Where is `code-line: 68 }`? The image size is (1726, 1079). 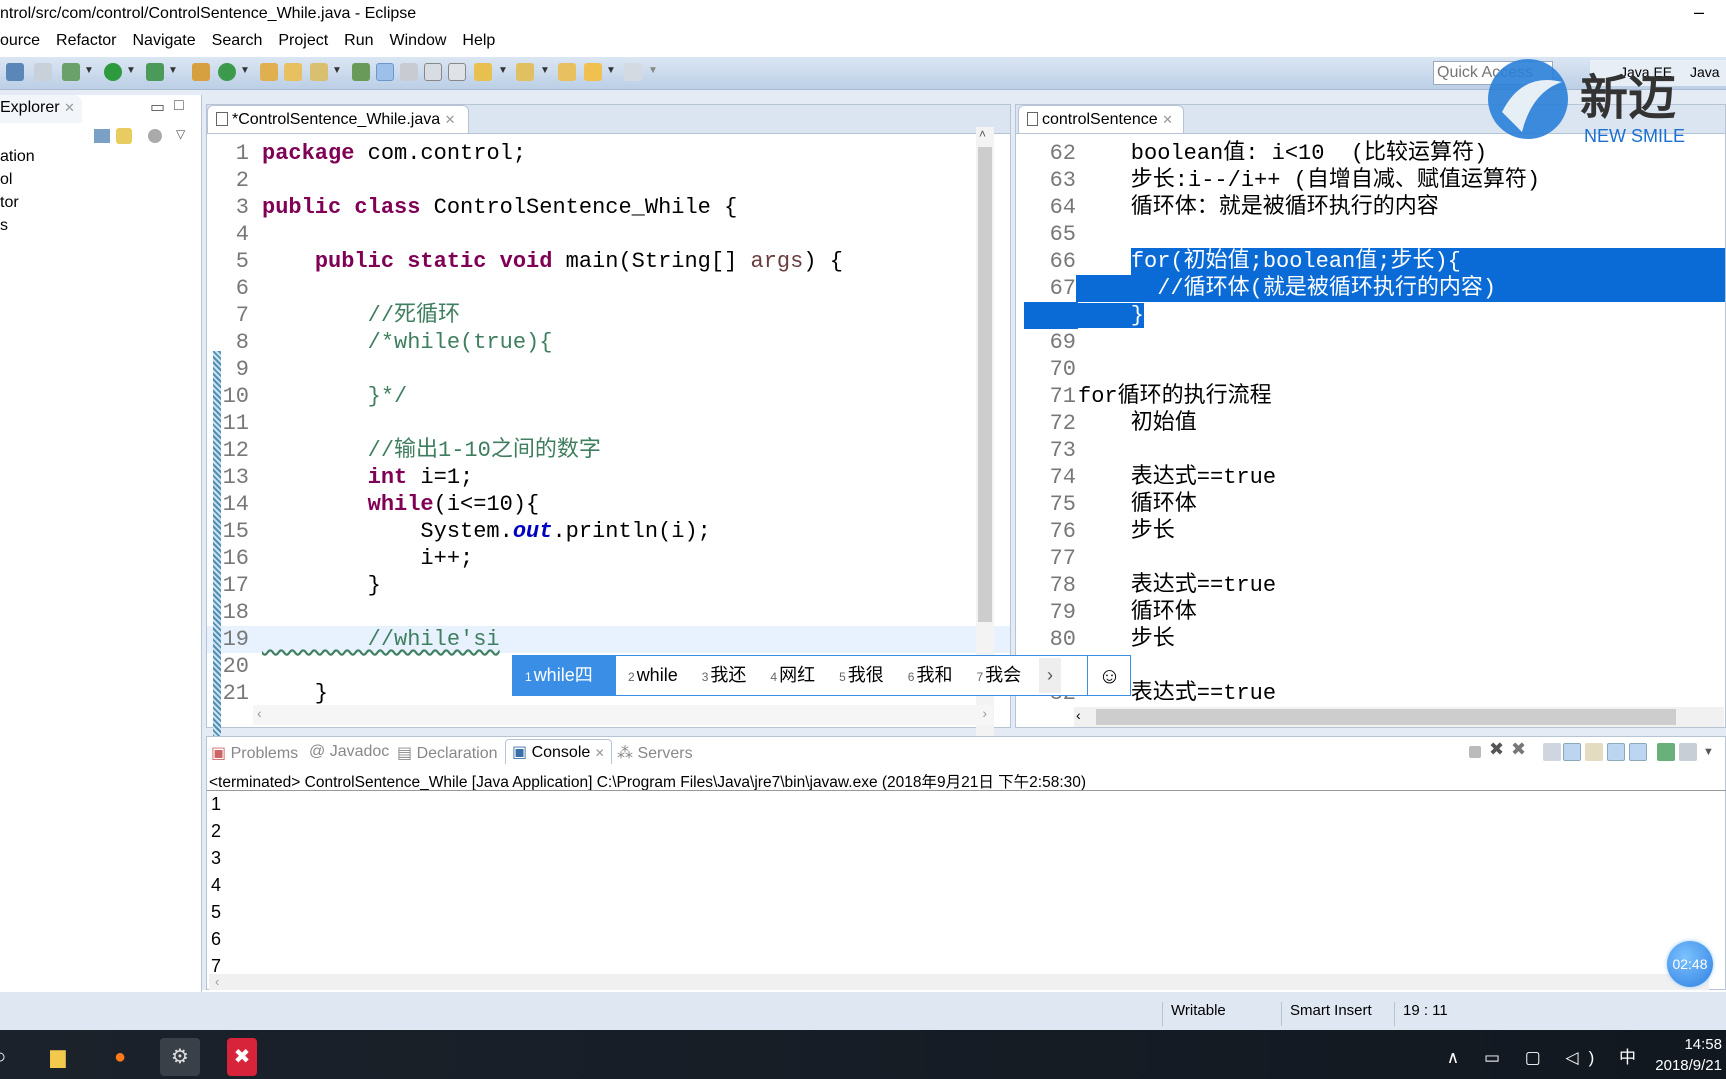
code-line: 68 } is located at coordinates (1370, 315).